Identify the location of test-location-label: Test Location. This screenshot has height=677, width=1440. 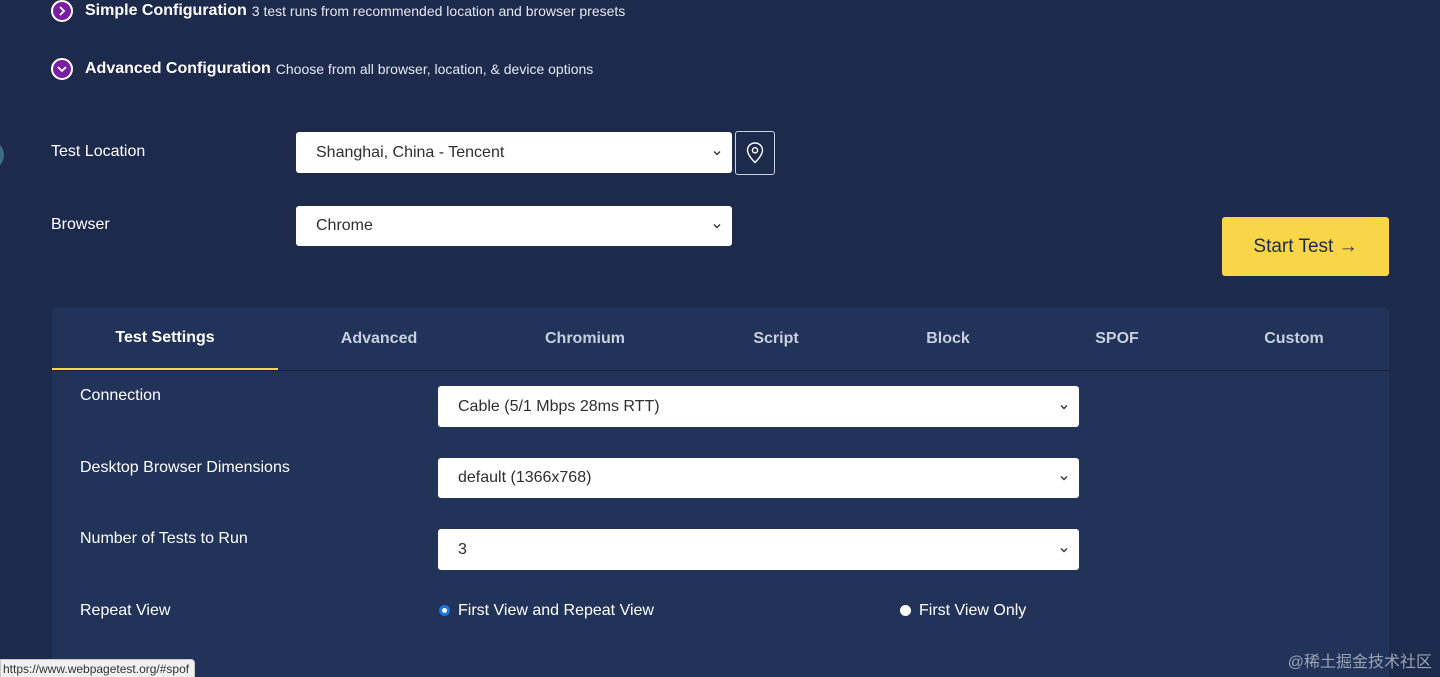
(98, 151).